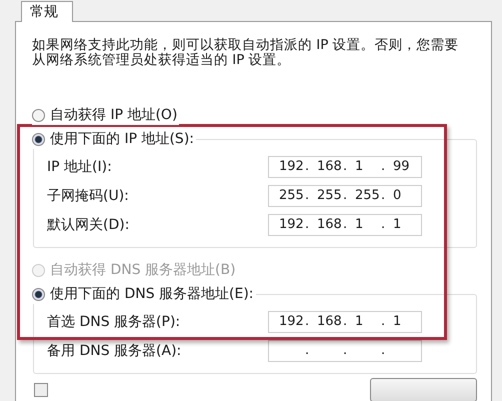 The image size is (502, 401). Describe the element at coordinates (423, 389) in the screenshot. I see `advanced-button` at that location.